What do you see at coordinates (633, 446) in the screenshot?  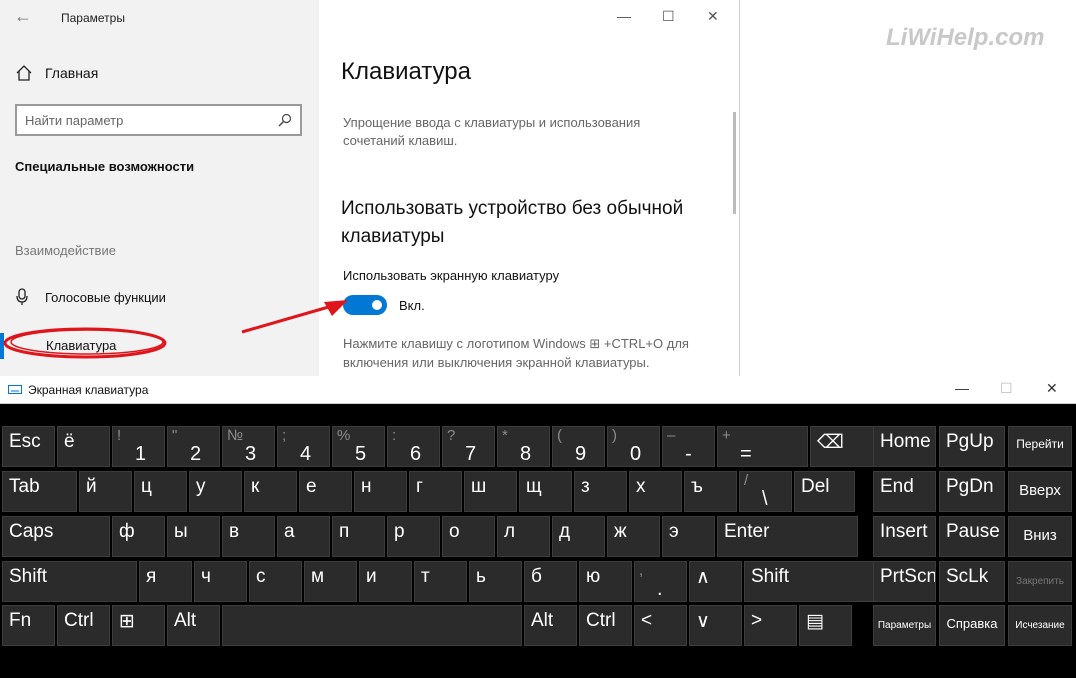 I see `key-0-r0k11: ) 0` at bounding box center [633, 446].